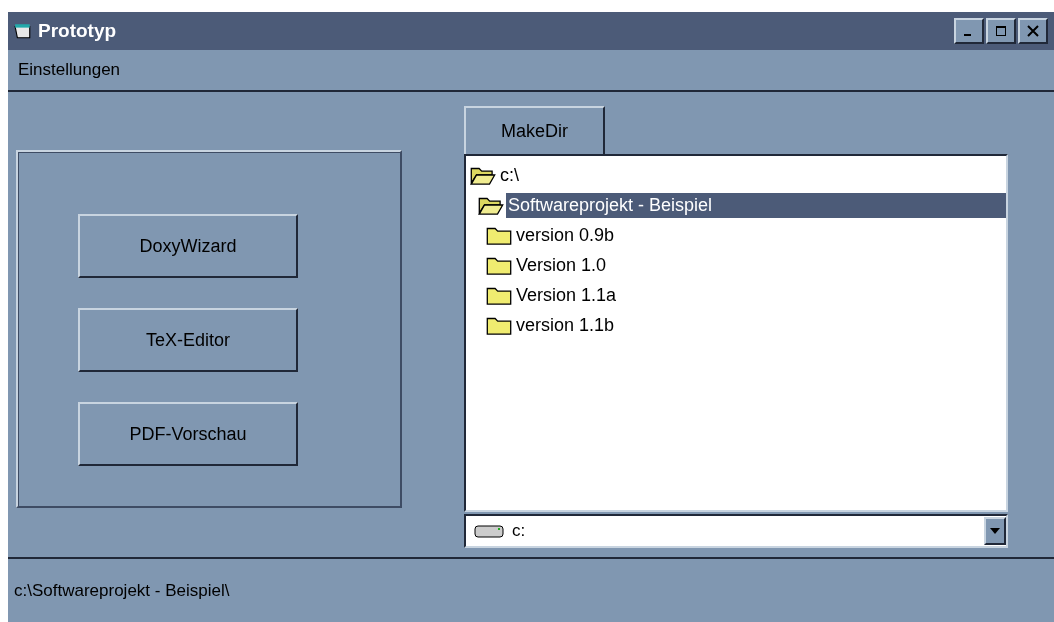  What do you see at coordinates (534, 130) in the screenshot?
I see `make-dir-button: MakeDir` at bounding box center [534, 130].